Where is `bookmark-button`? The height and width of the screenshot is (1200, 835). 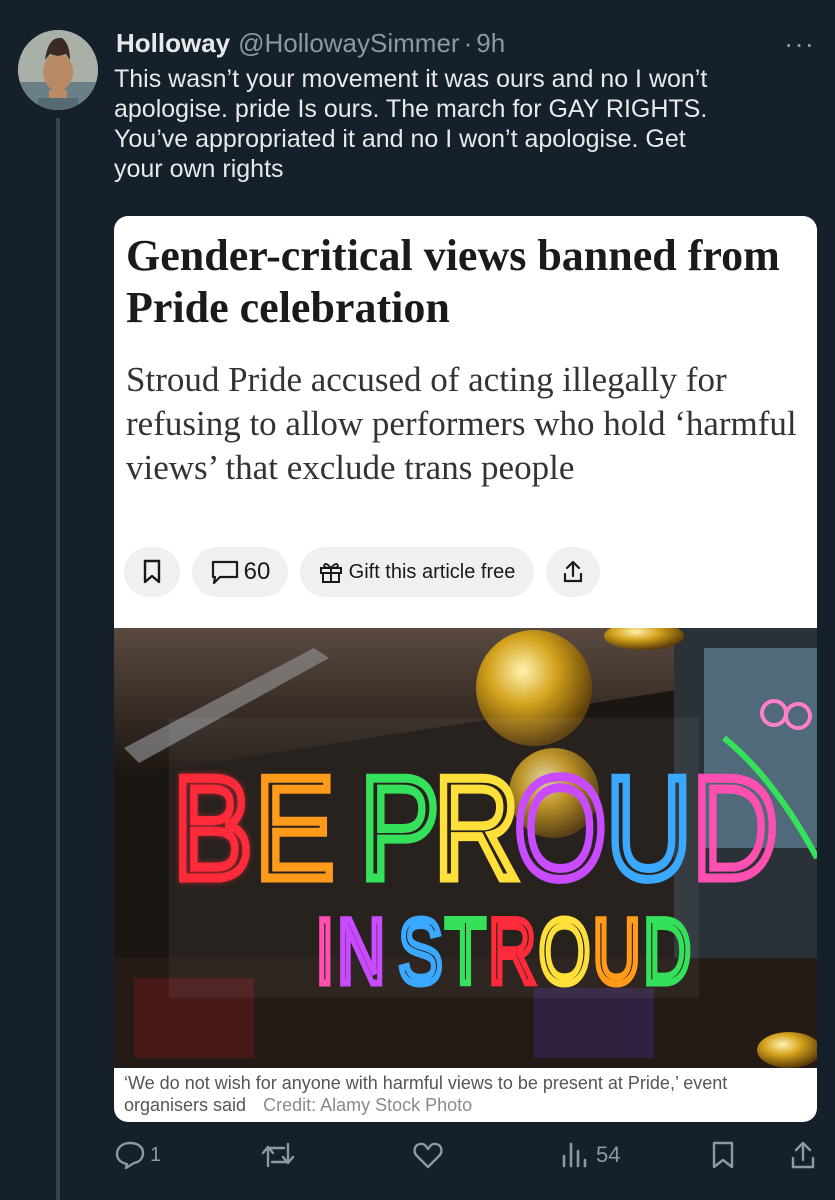 bookmark-button is located at coordinates (723, 1155).